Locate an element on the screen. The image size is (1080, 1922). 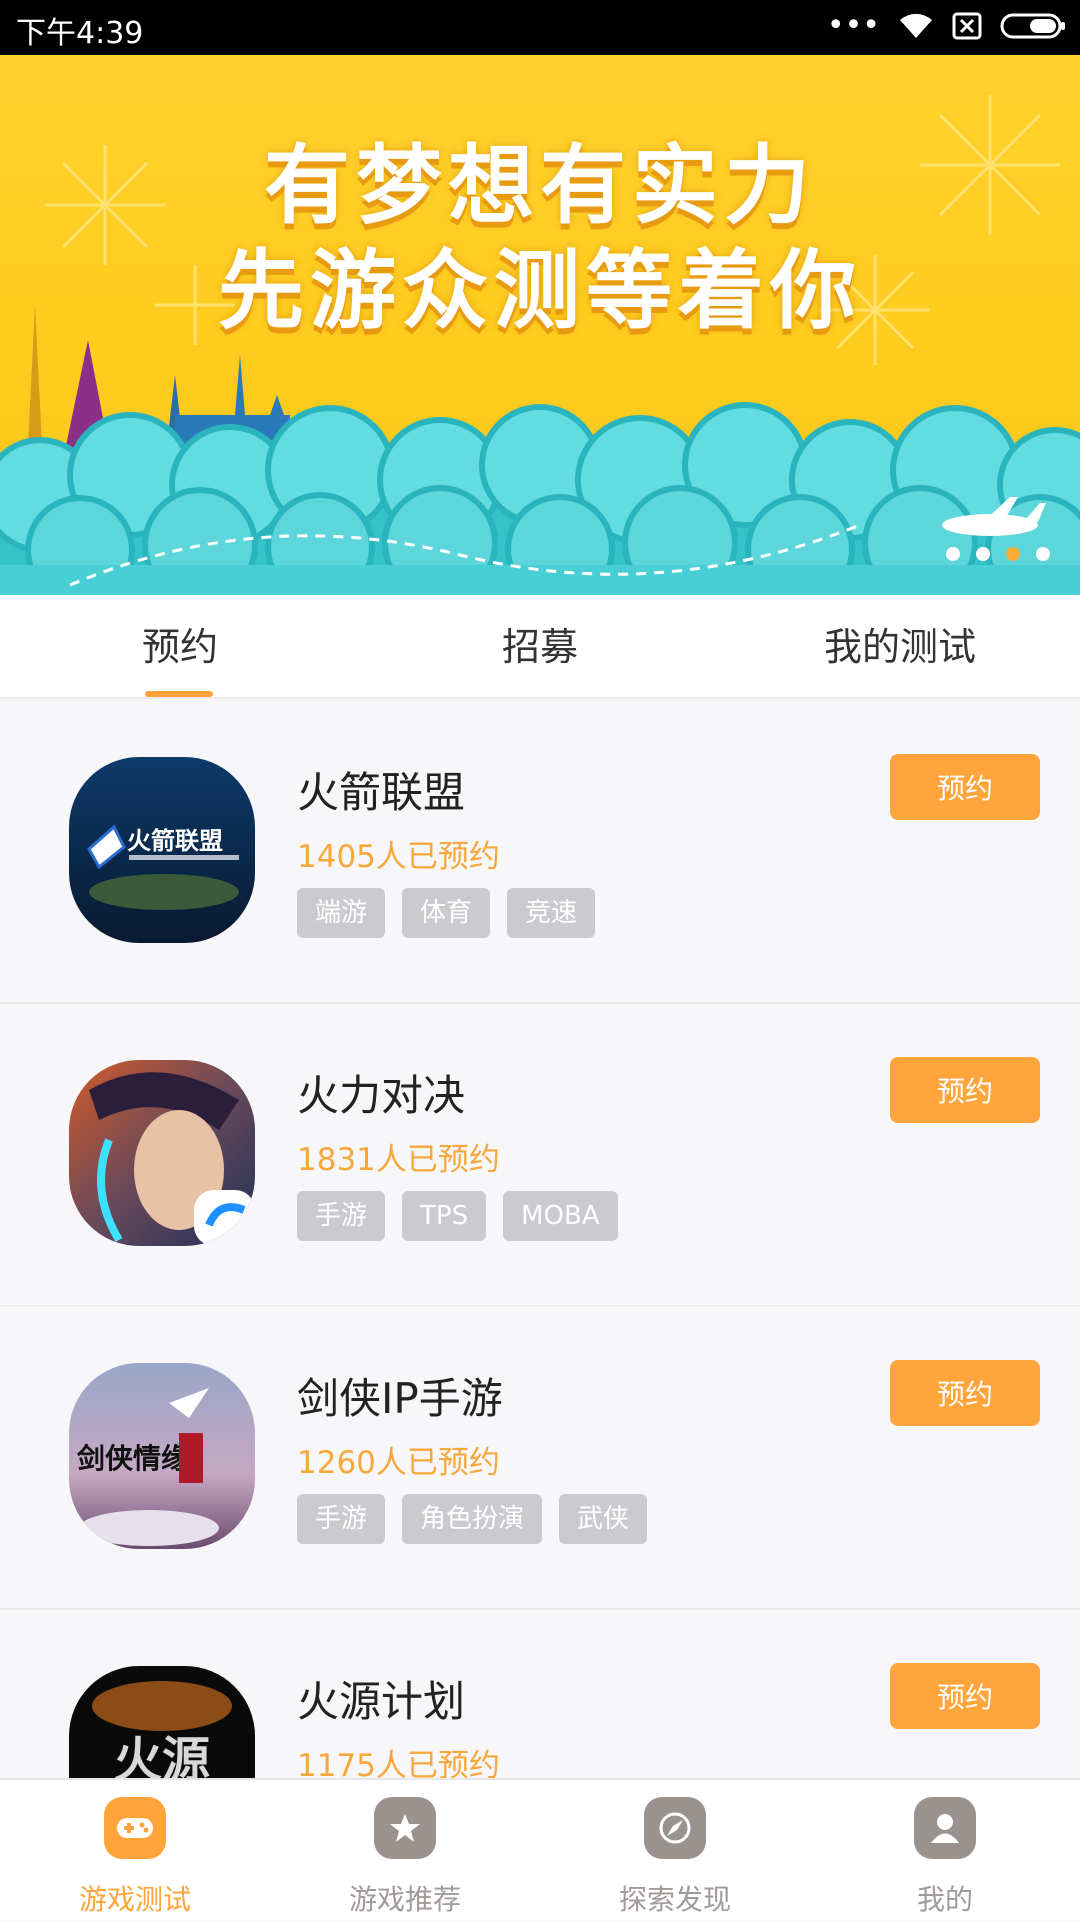
tag: 角色扮演 is located at coordinates (472, 1519).